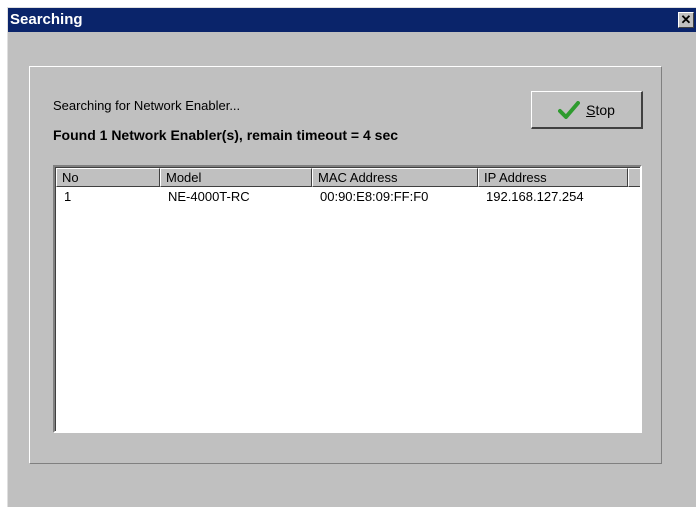 Image resolution: width=696 pixels, height=507 pixels. I want to click on column-header-filler, so click(634, 177).